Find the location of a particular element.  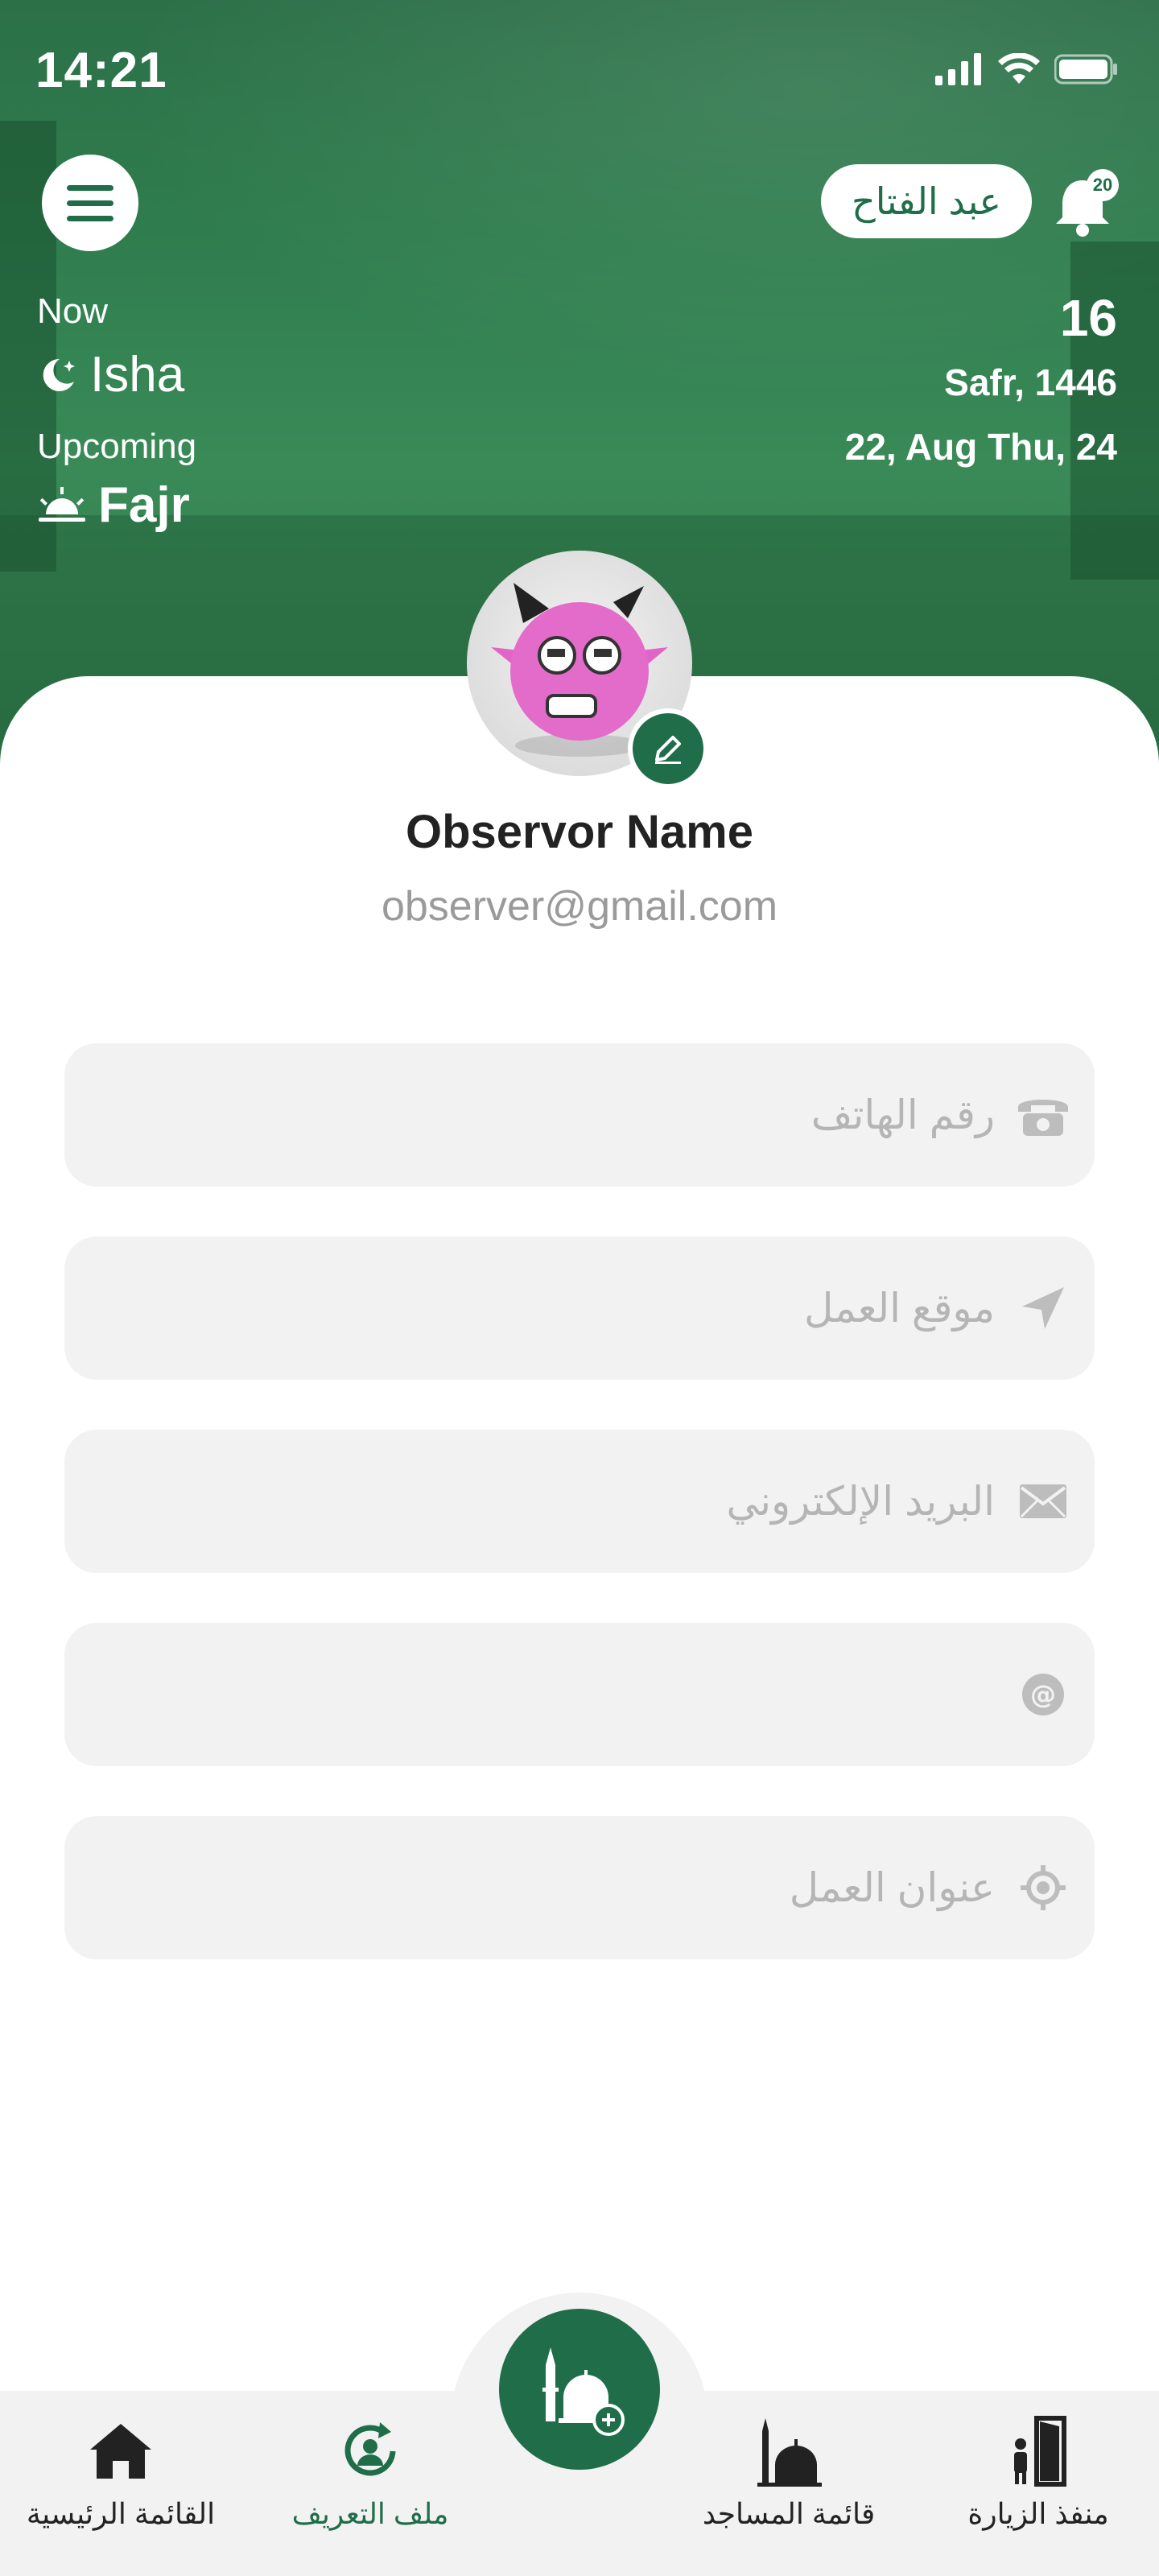

pencil-icon is located at coordinates (668, 750).